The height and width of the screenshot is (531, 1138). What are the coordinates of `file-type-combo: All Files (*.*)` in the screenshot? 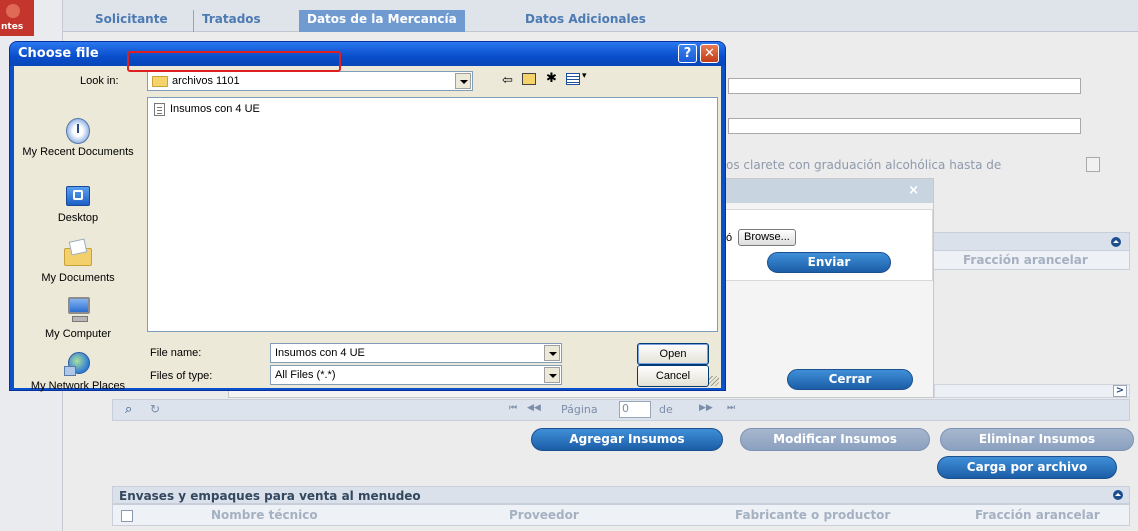 It's located at (416, 375).